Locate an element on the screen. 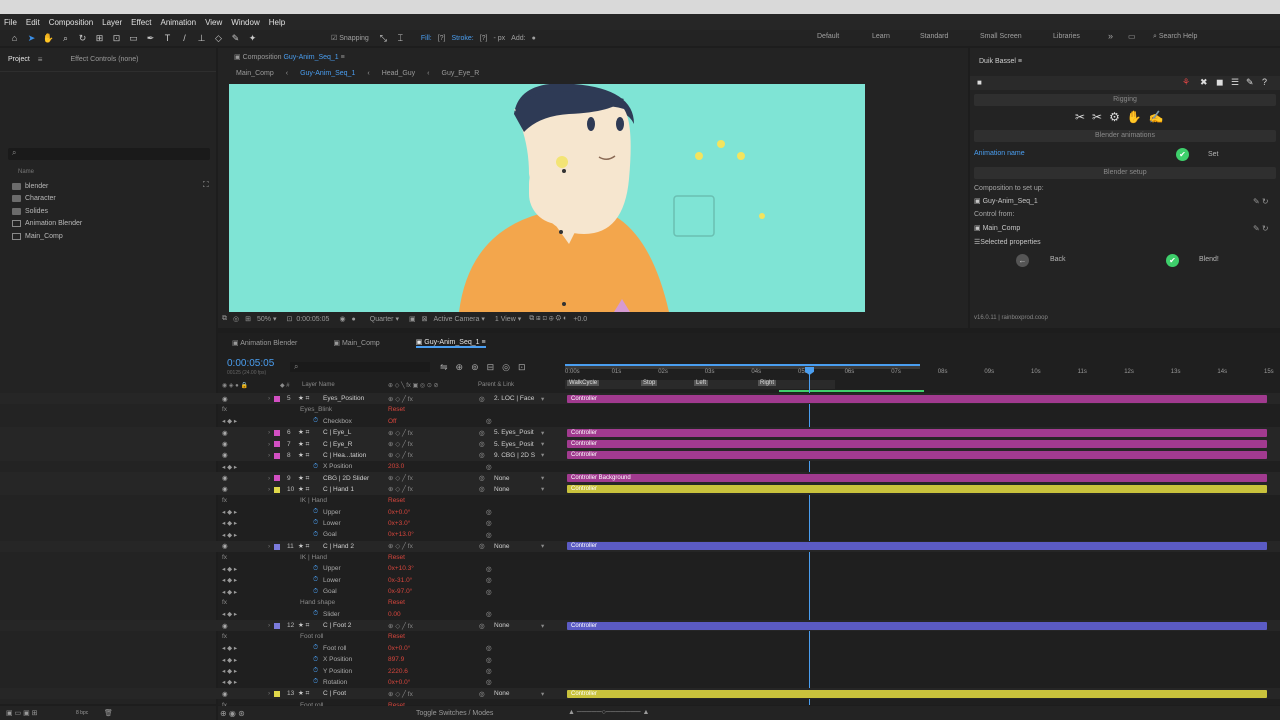 This screenshot has height=720, width=1280. effect-row: fx Foot roll Reset is located at coordinates (640, 636).